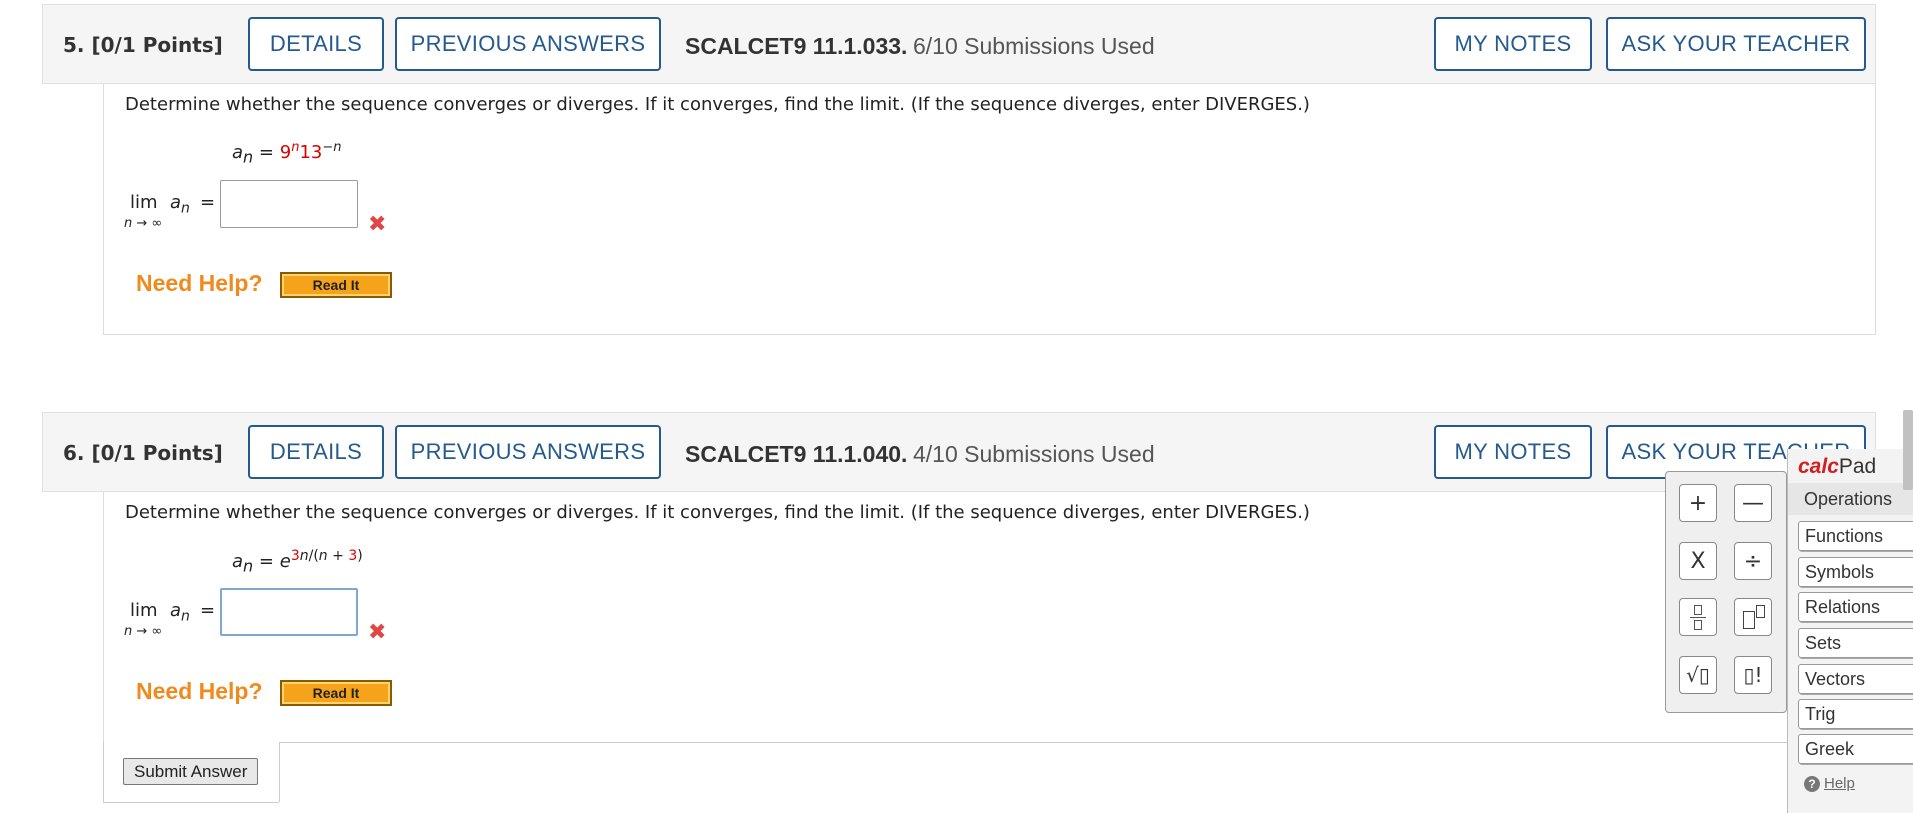  What do you see at coordinates (1753, 675) in the screenshot?
I see `factorial-button: ▯!` at bounding box center [1753, 675].